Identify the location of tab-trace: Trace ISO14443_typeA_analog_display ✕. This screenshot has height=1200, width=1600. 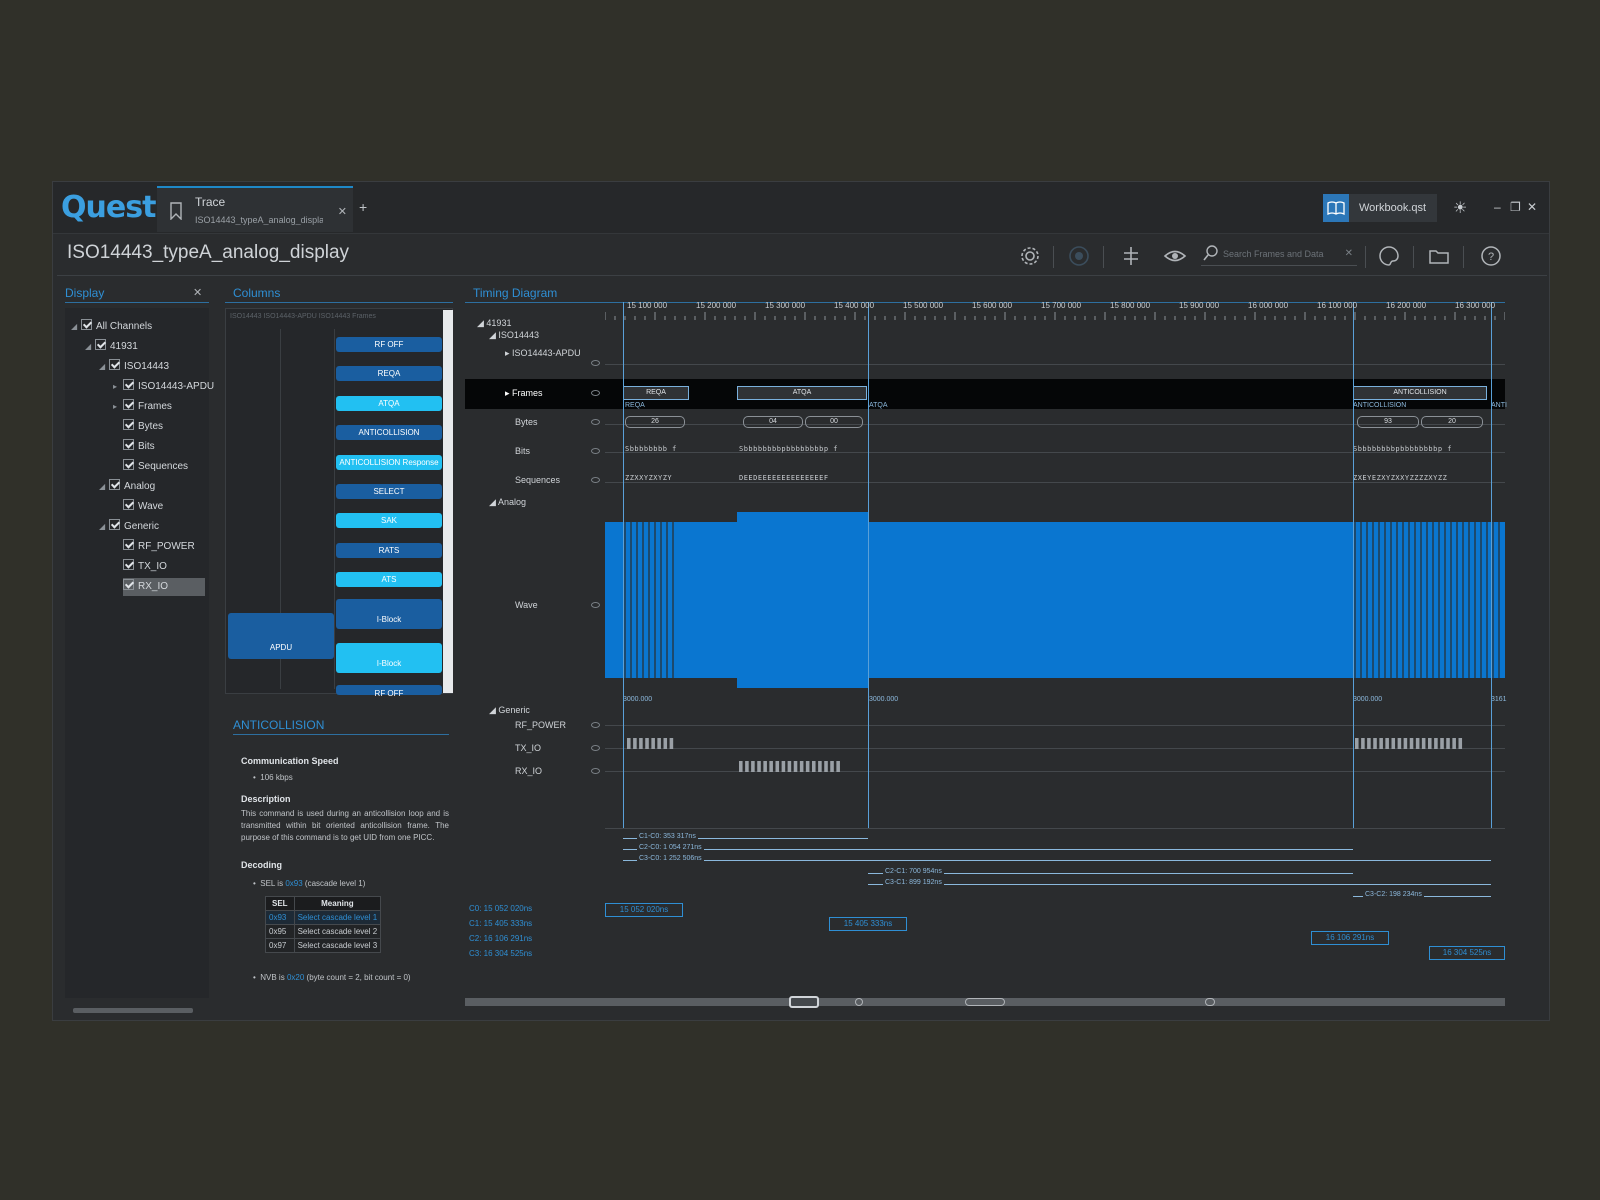
(255, 209).